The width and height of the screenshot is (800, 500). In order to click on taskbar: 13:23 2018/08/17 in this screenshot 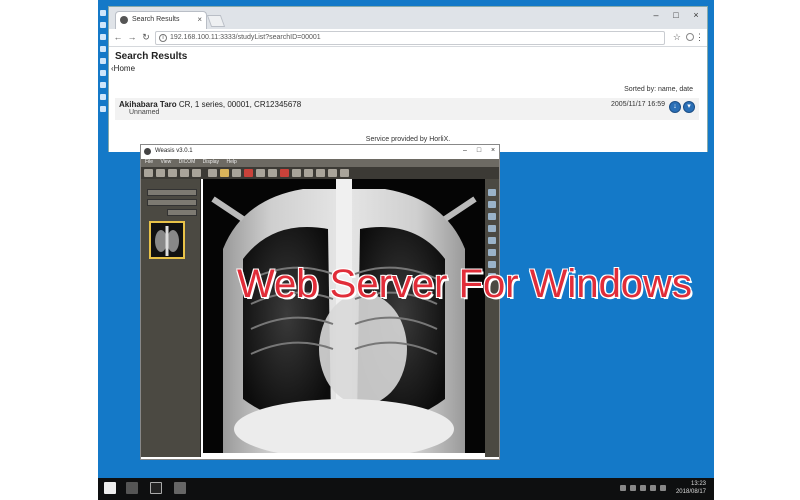, I will do `click(406, 489)`.